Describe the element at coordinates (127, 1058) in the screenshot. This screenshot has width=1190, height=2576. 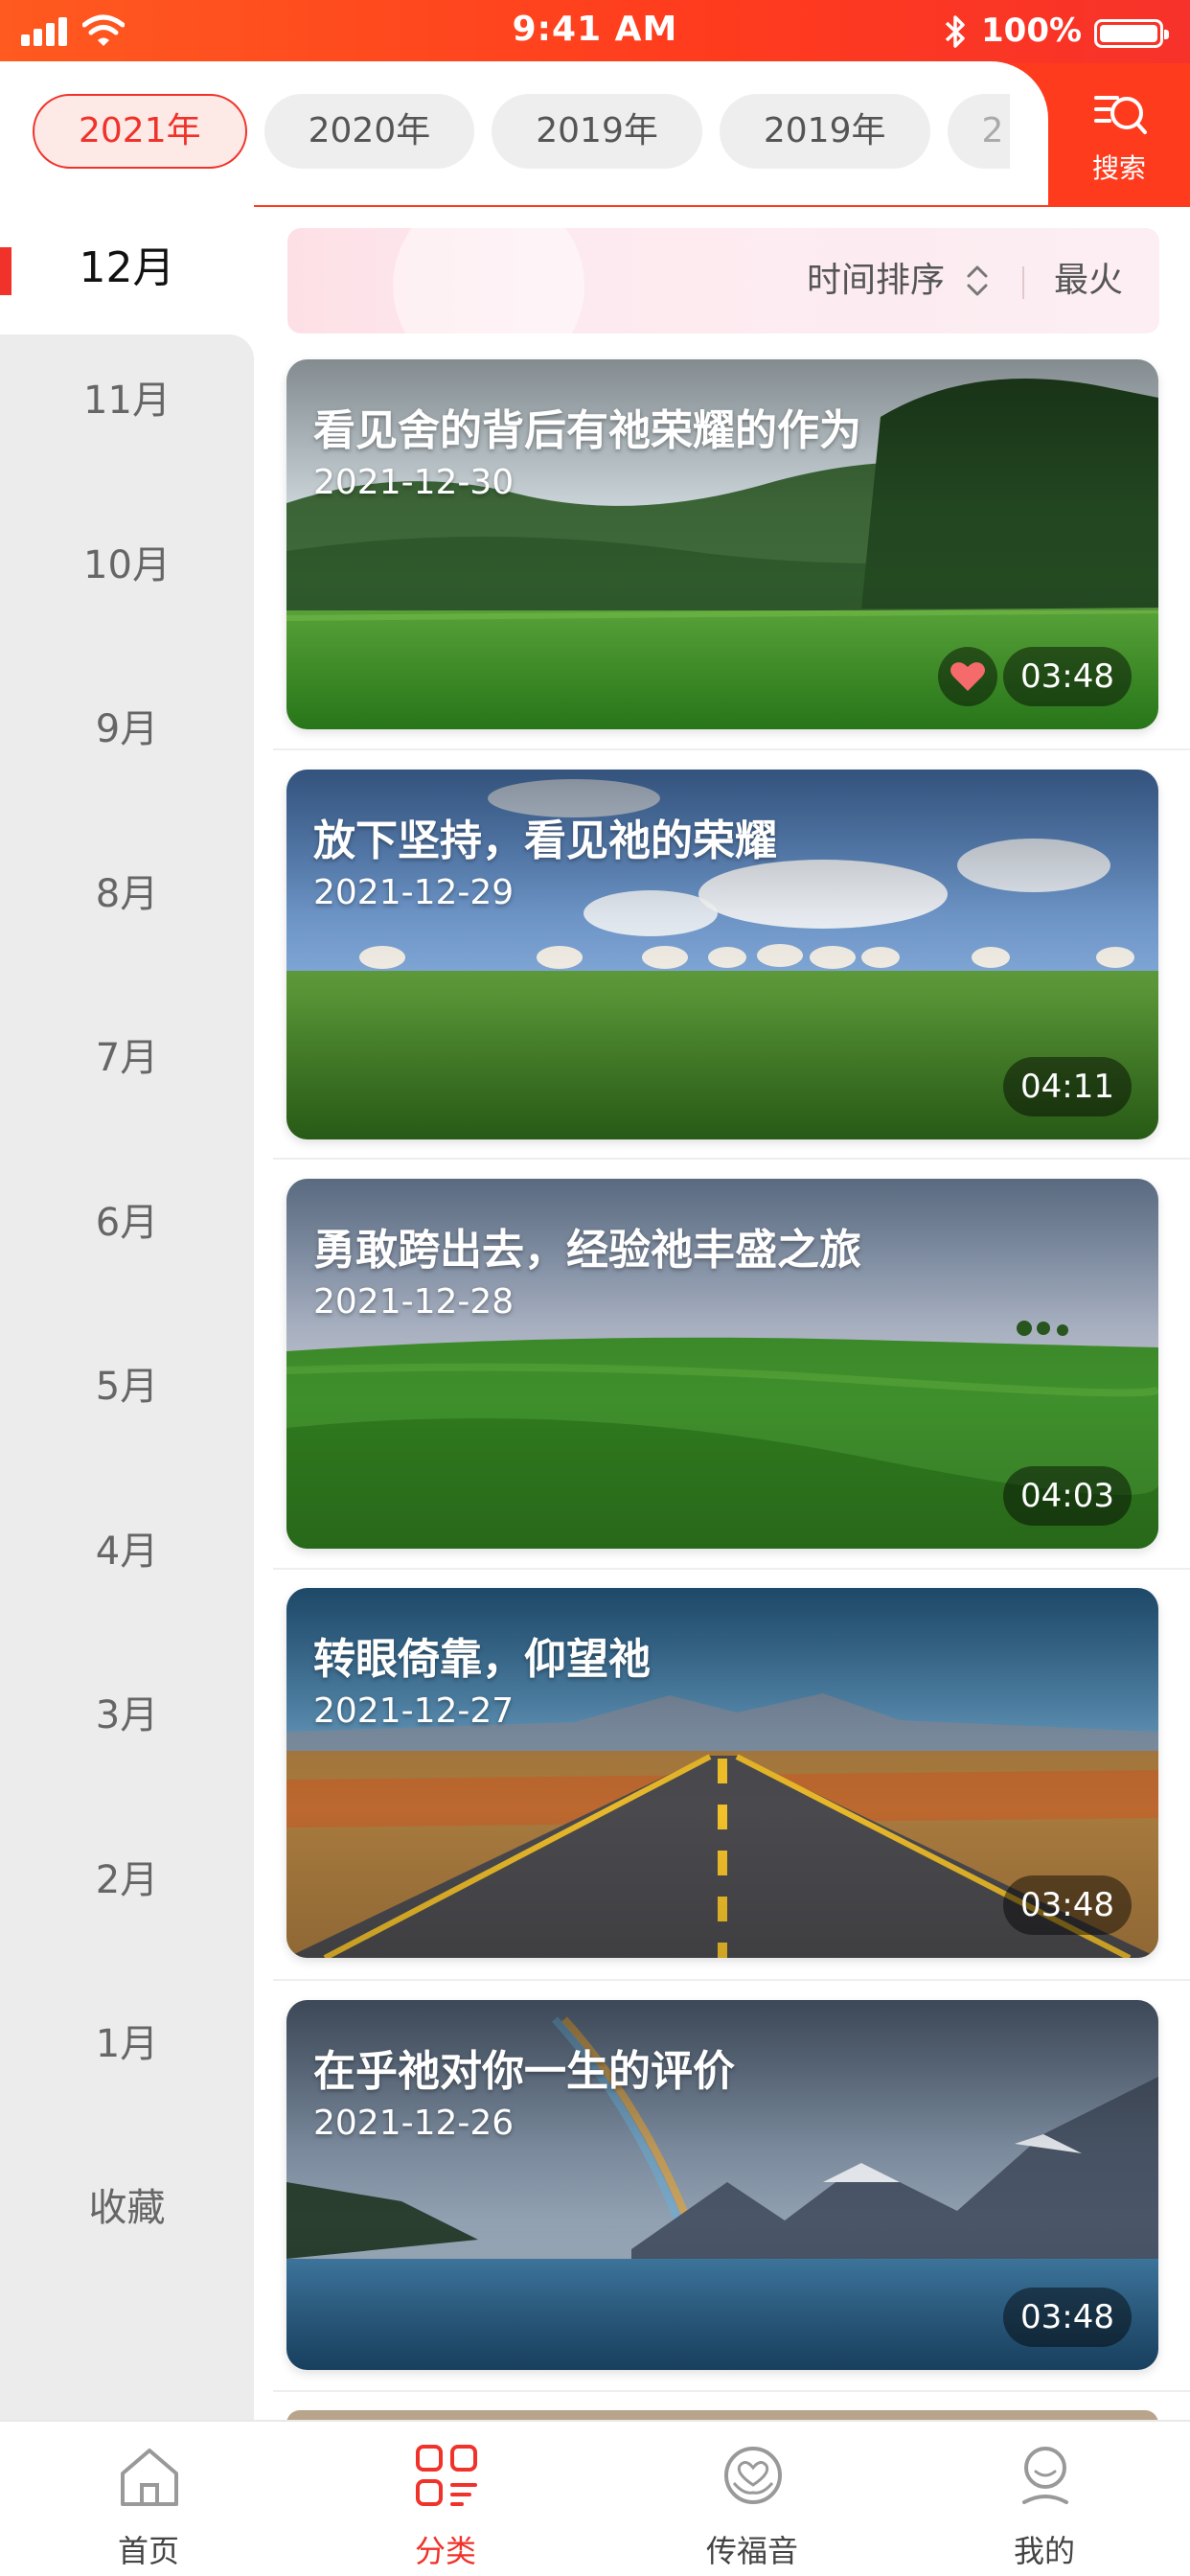
I see `sidebar-month-7: 7月` at that location.